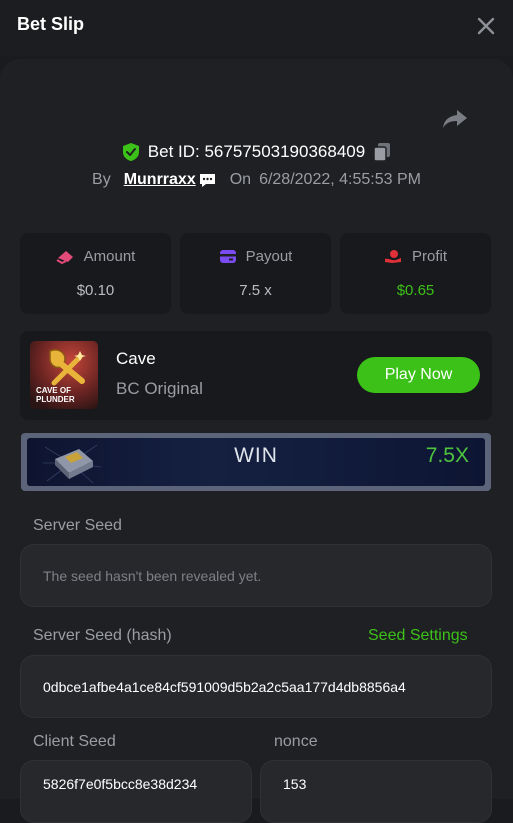 This screenshot has height=823, width=513. What do you see at coordinates (102, 635) in the screenshot?
I see `server-hash-label: Server Seed (hash)` at bounding box center [102, 635].